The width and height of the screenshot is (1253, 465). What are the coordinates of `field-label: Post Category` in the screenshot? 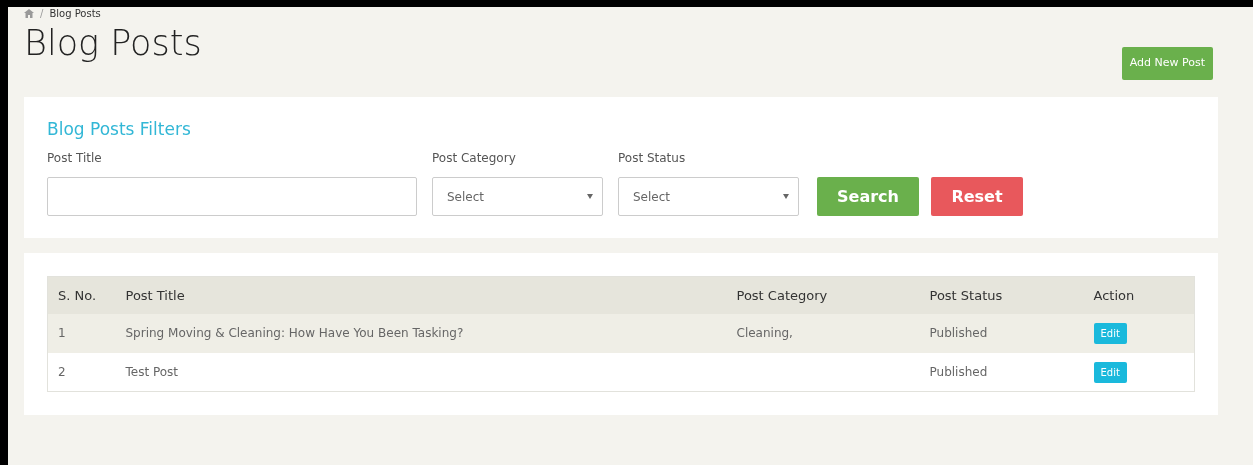 It's located at (474, 159).